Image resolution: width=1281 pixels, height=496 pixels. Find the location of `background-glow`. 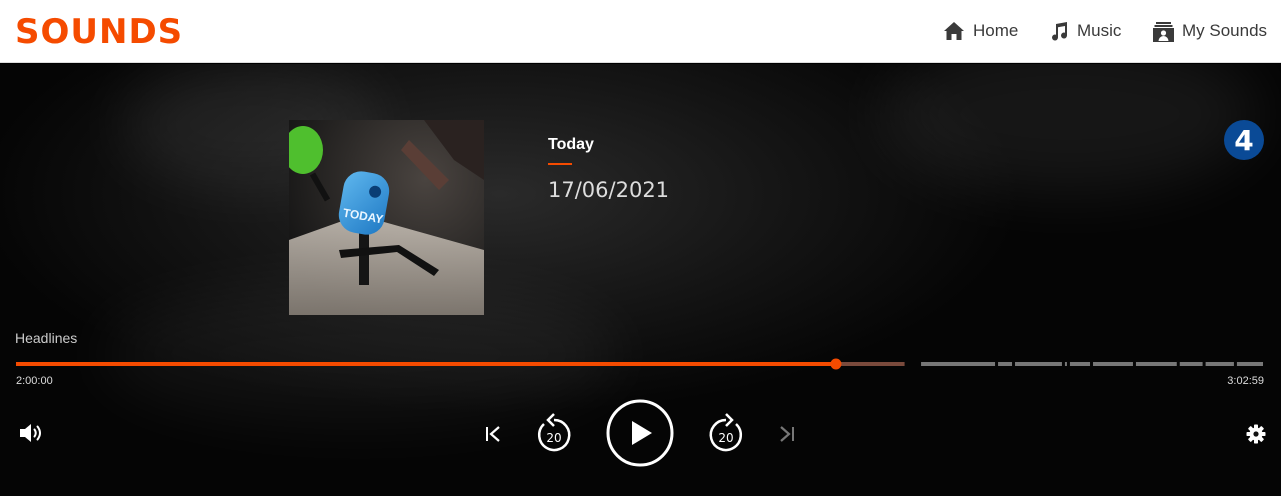

background-glow is located at coordinates (1070, 129).